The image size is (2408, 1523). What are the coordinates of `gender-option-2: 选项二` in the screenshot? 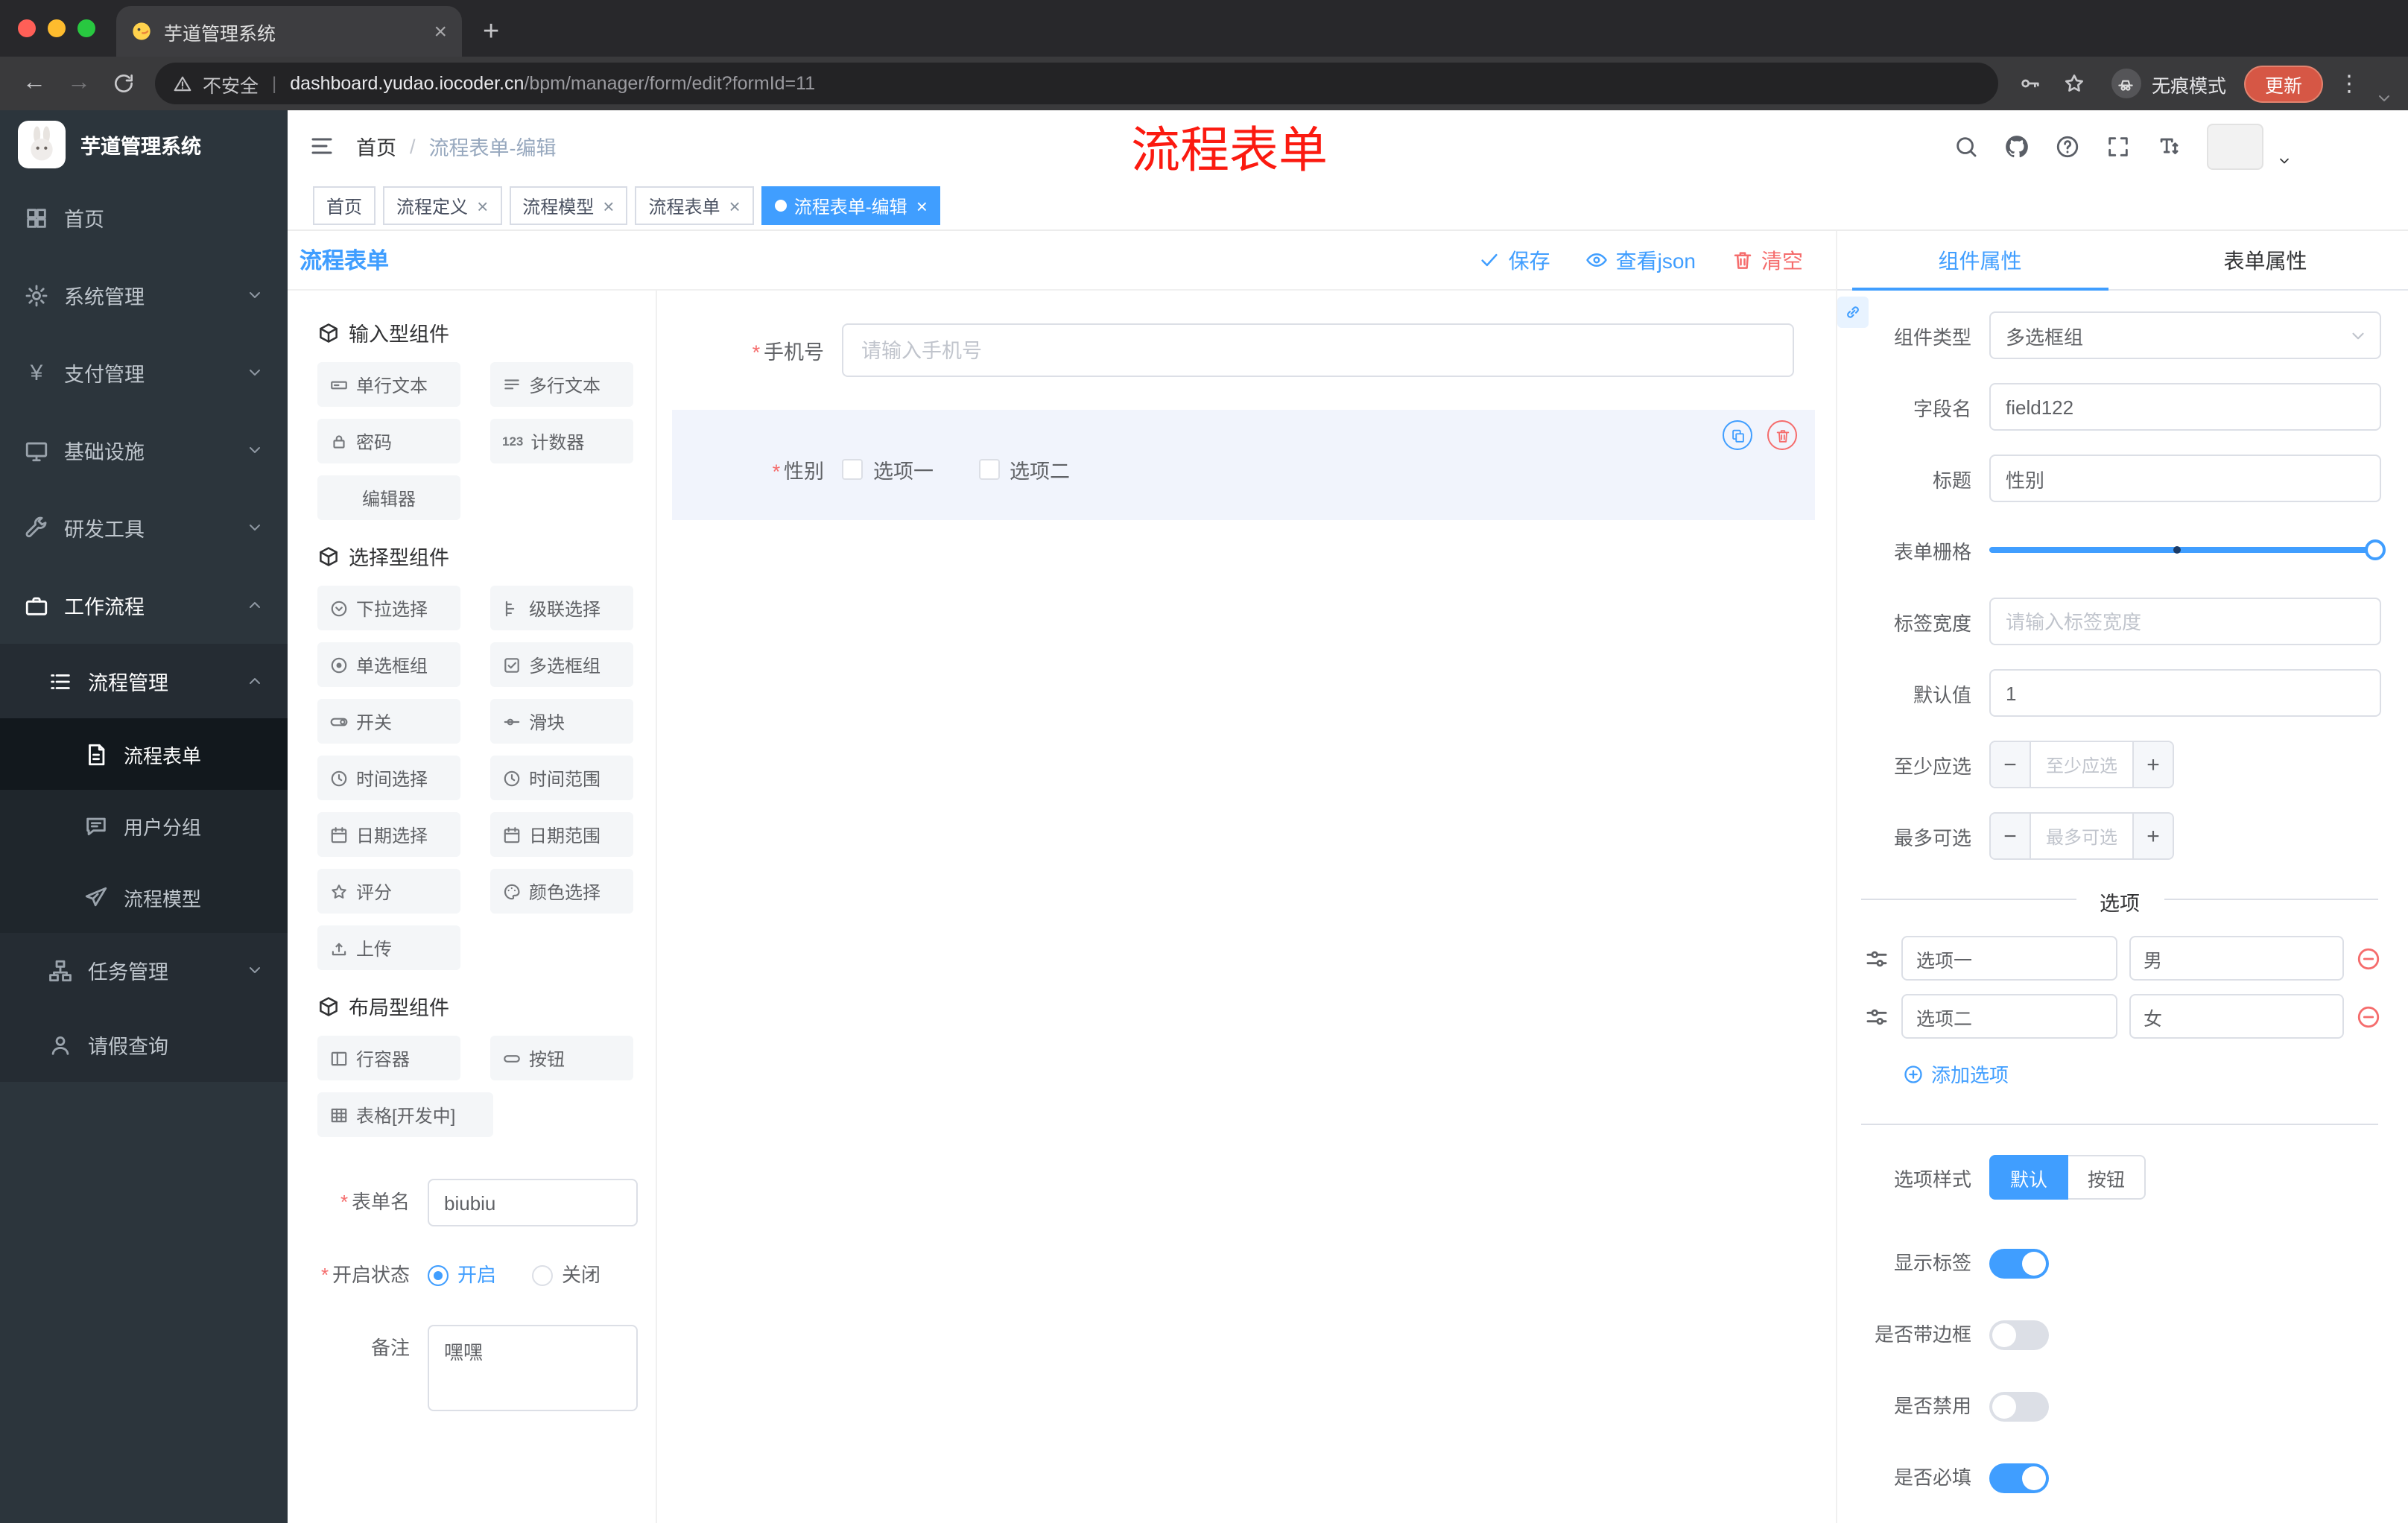 It's located at (1024, 470).